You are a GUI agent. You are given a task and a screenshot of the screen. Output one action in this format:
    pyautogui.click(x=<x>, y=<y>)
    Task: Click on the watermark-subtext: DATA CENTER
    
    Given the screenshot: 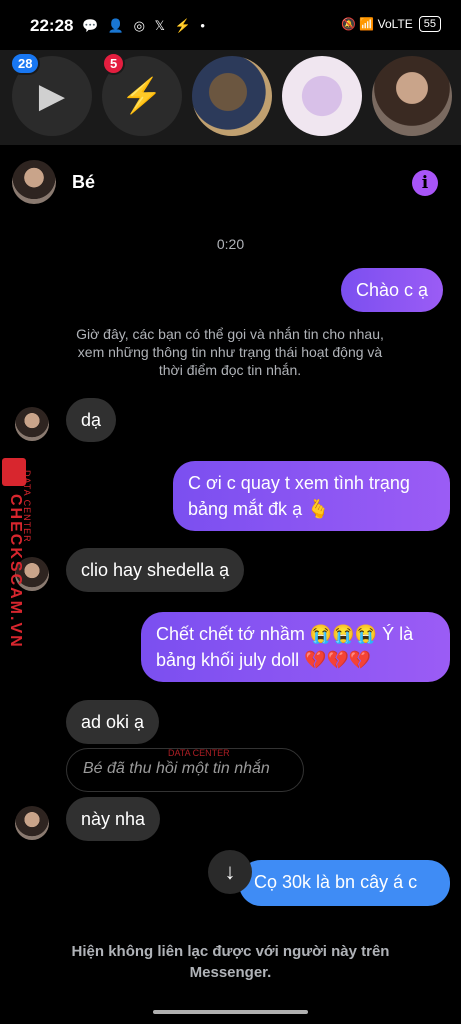 What is the action you would take?
    pyautogui.click(x=27, y=506)
    